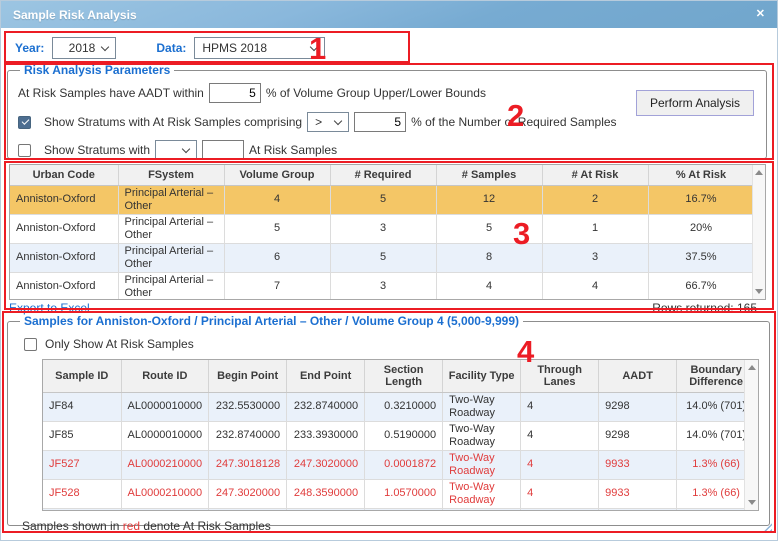 Image resolution: width=778 pixels, height=541 pixels. Describe the element at coordinates (560, 376) in the screenshot. I see `column-header: Through Lanes` at that location.